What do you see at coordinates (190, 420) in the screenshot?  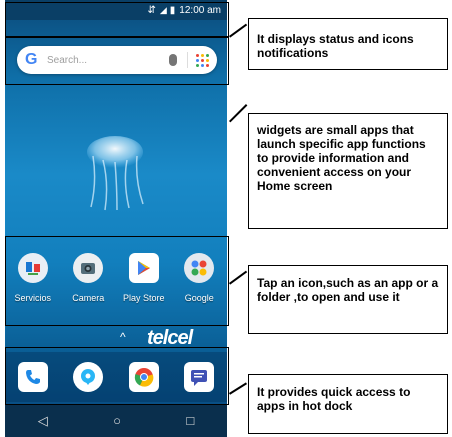 I see `recents-icon: □` at bounding box center [190, 420].